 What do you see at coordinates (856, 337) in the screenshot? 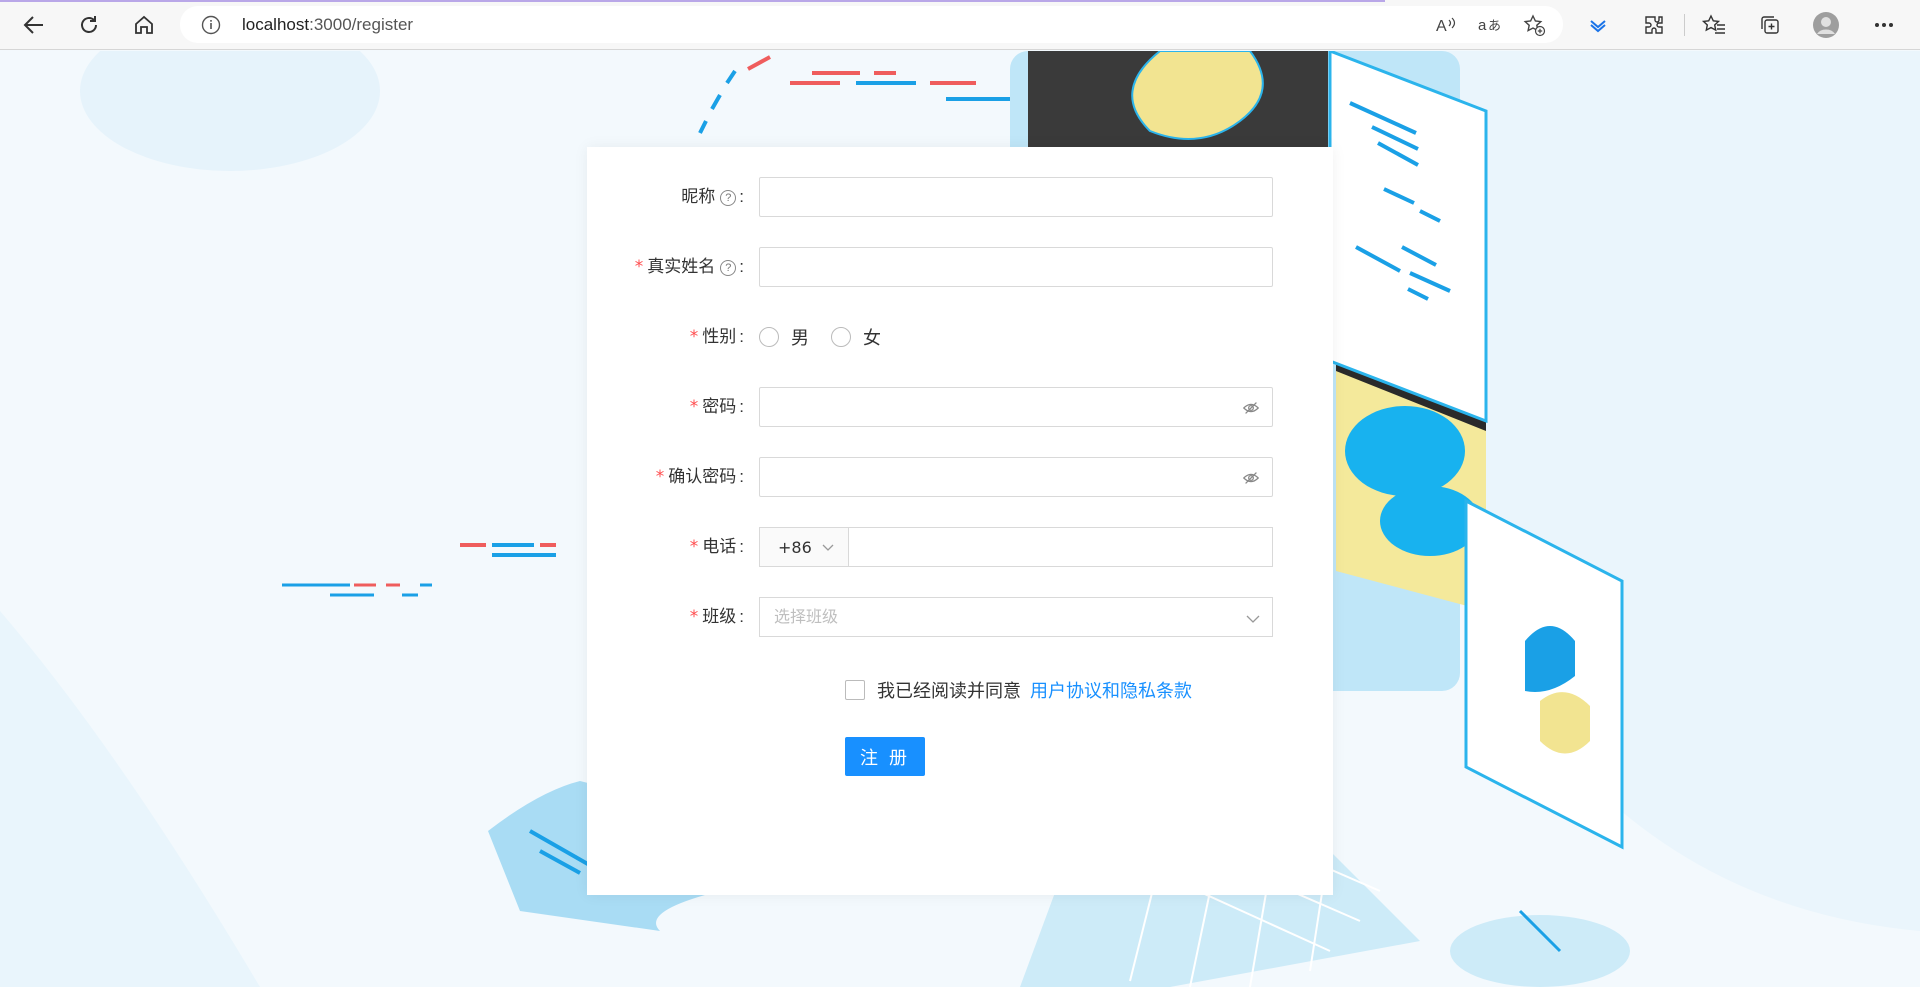
I see `gender-female-radio: 女` at bounding box center [856, 337].